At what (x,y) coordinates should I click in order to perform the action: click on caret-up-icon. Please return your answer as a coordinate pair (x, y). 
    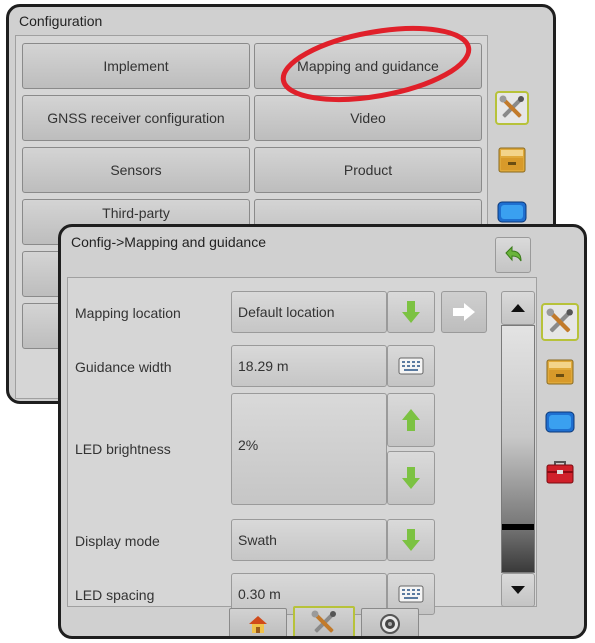
    Looking at the image, I should click on (518, 308).